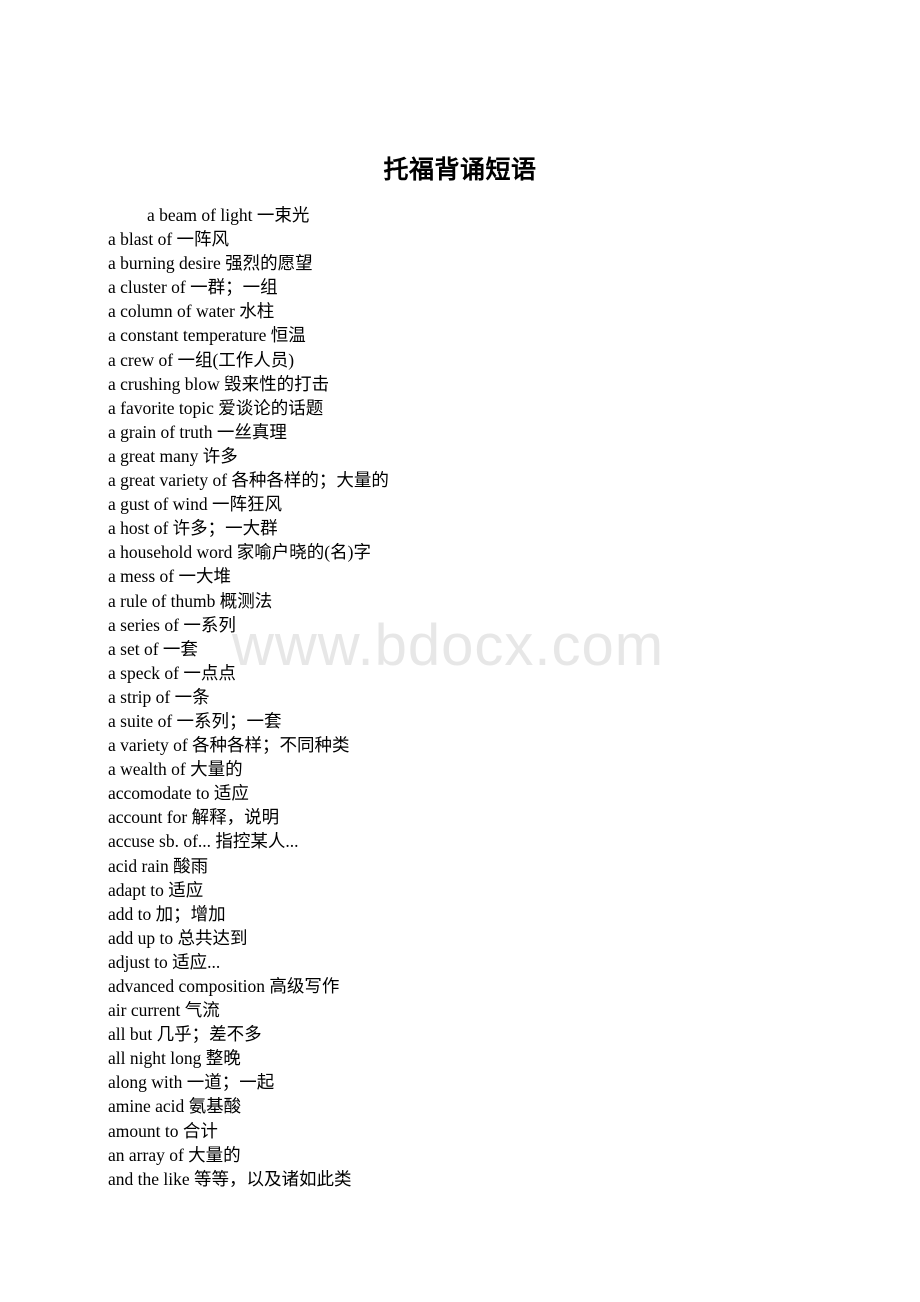  I want to click on list-item: a great variety of 各种各样的；大量的, so click(248, 480).